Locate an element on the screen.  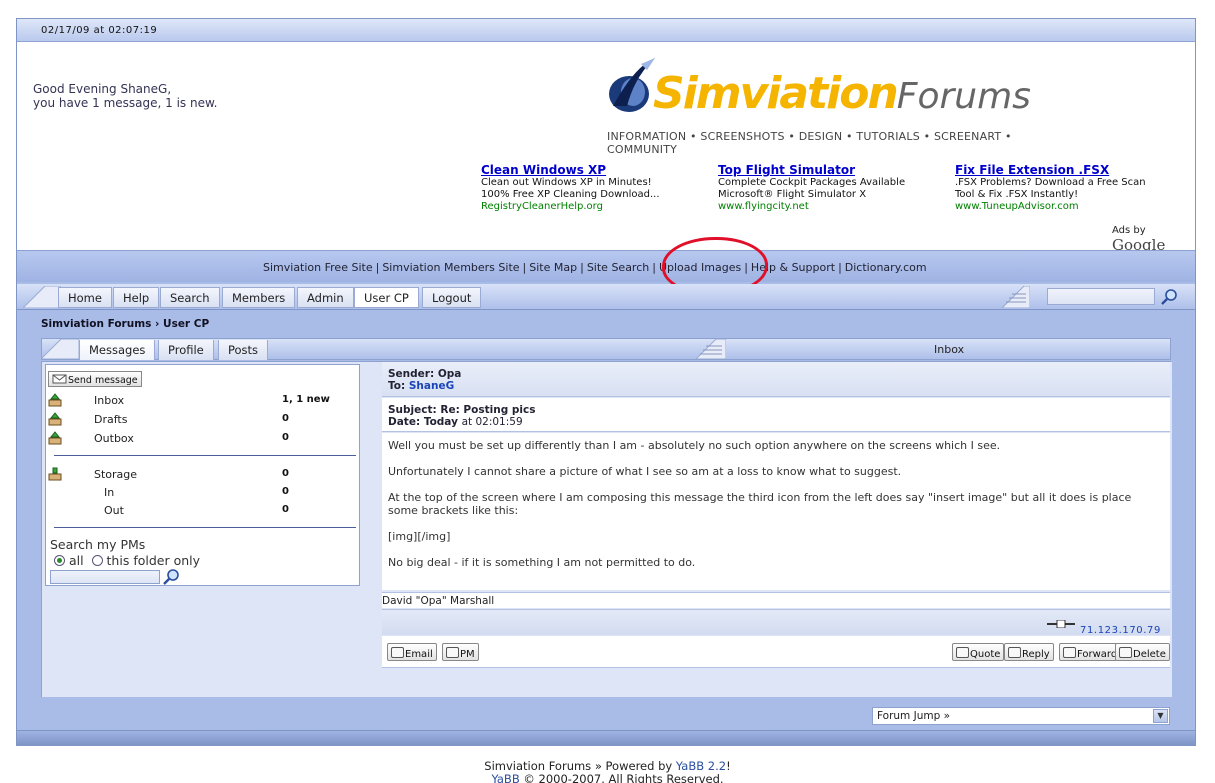
delete-label: Delete is located at coordinates (1149, 654).